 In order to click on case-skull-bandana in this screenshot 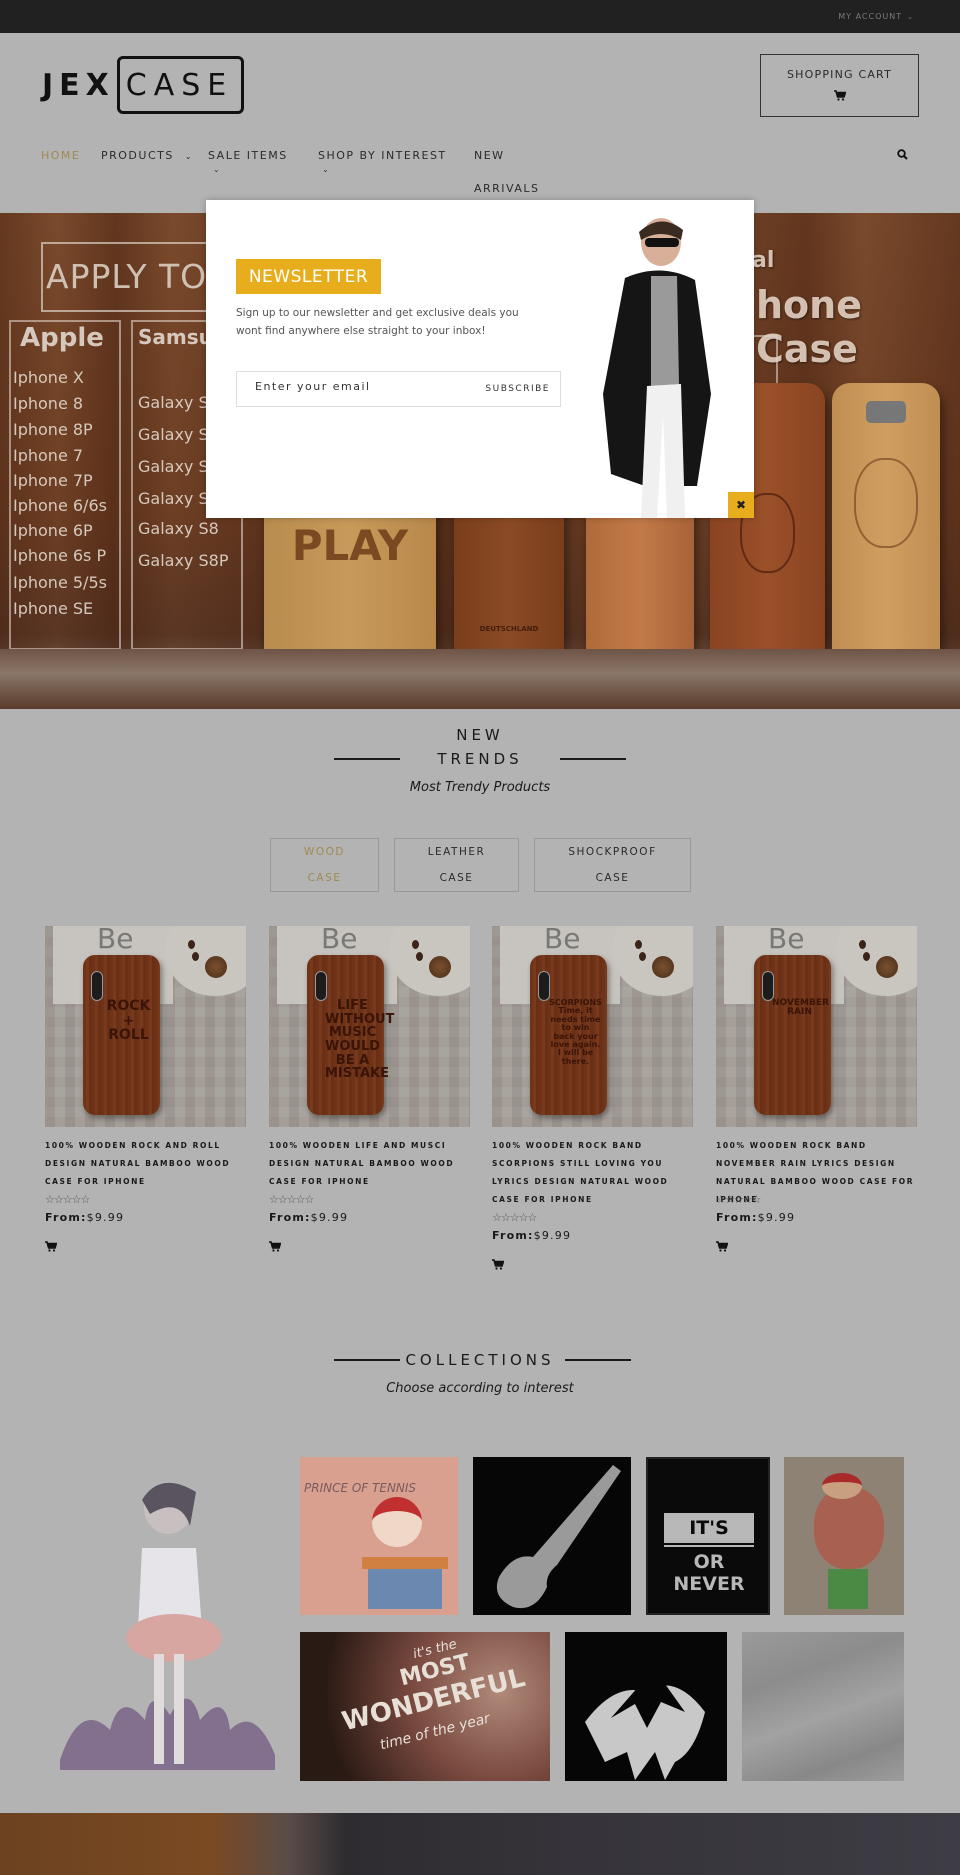, I will do `click(886, 533)`.